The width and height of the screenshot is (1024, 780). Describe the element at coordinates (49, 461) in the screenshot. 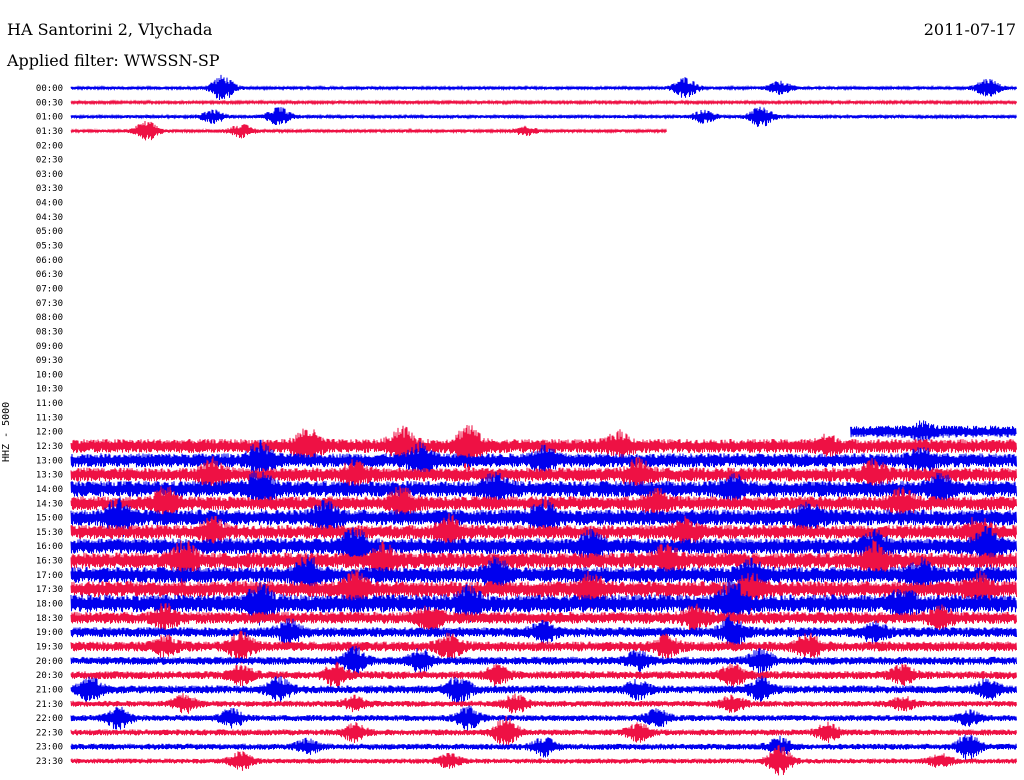

I see `row-time-label: 13:00` at that location.